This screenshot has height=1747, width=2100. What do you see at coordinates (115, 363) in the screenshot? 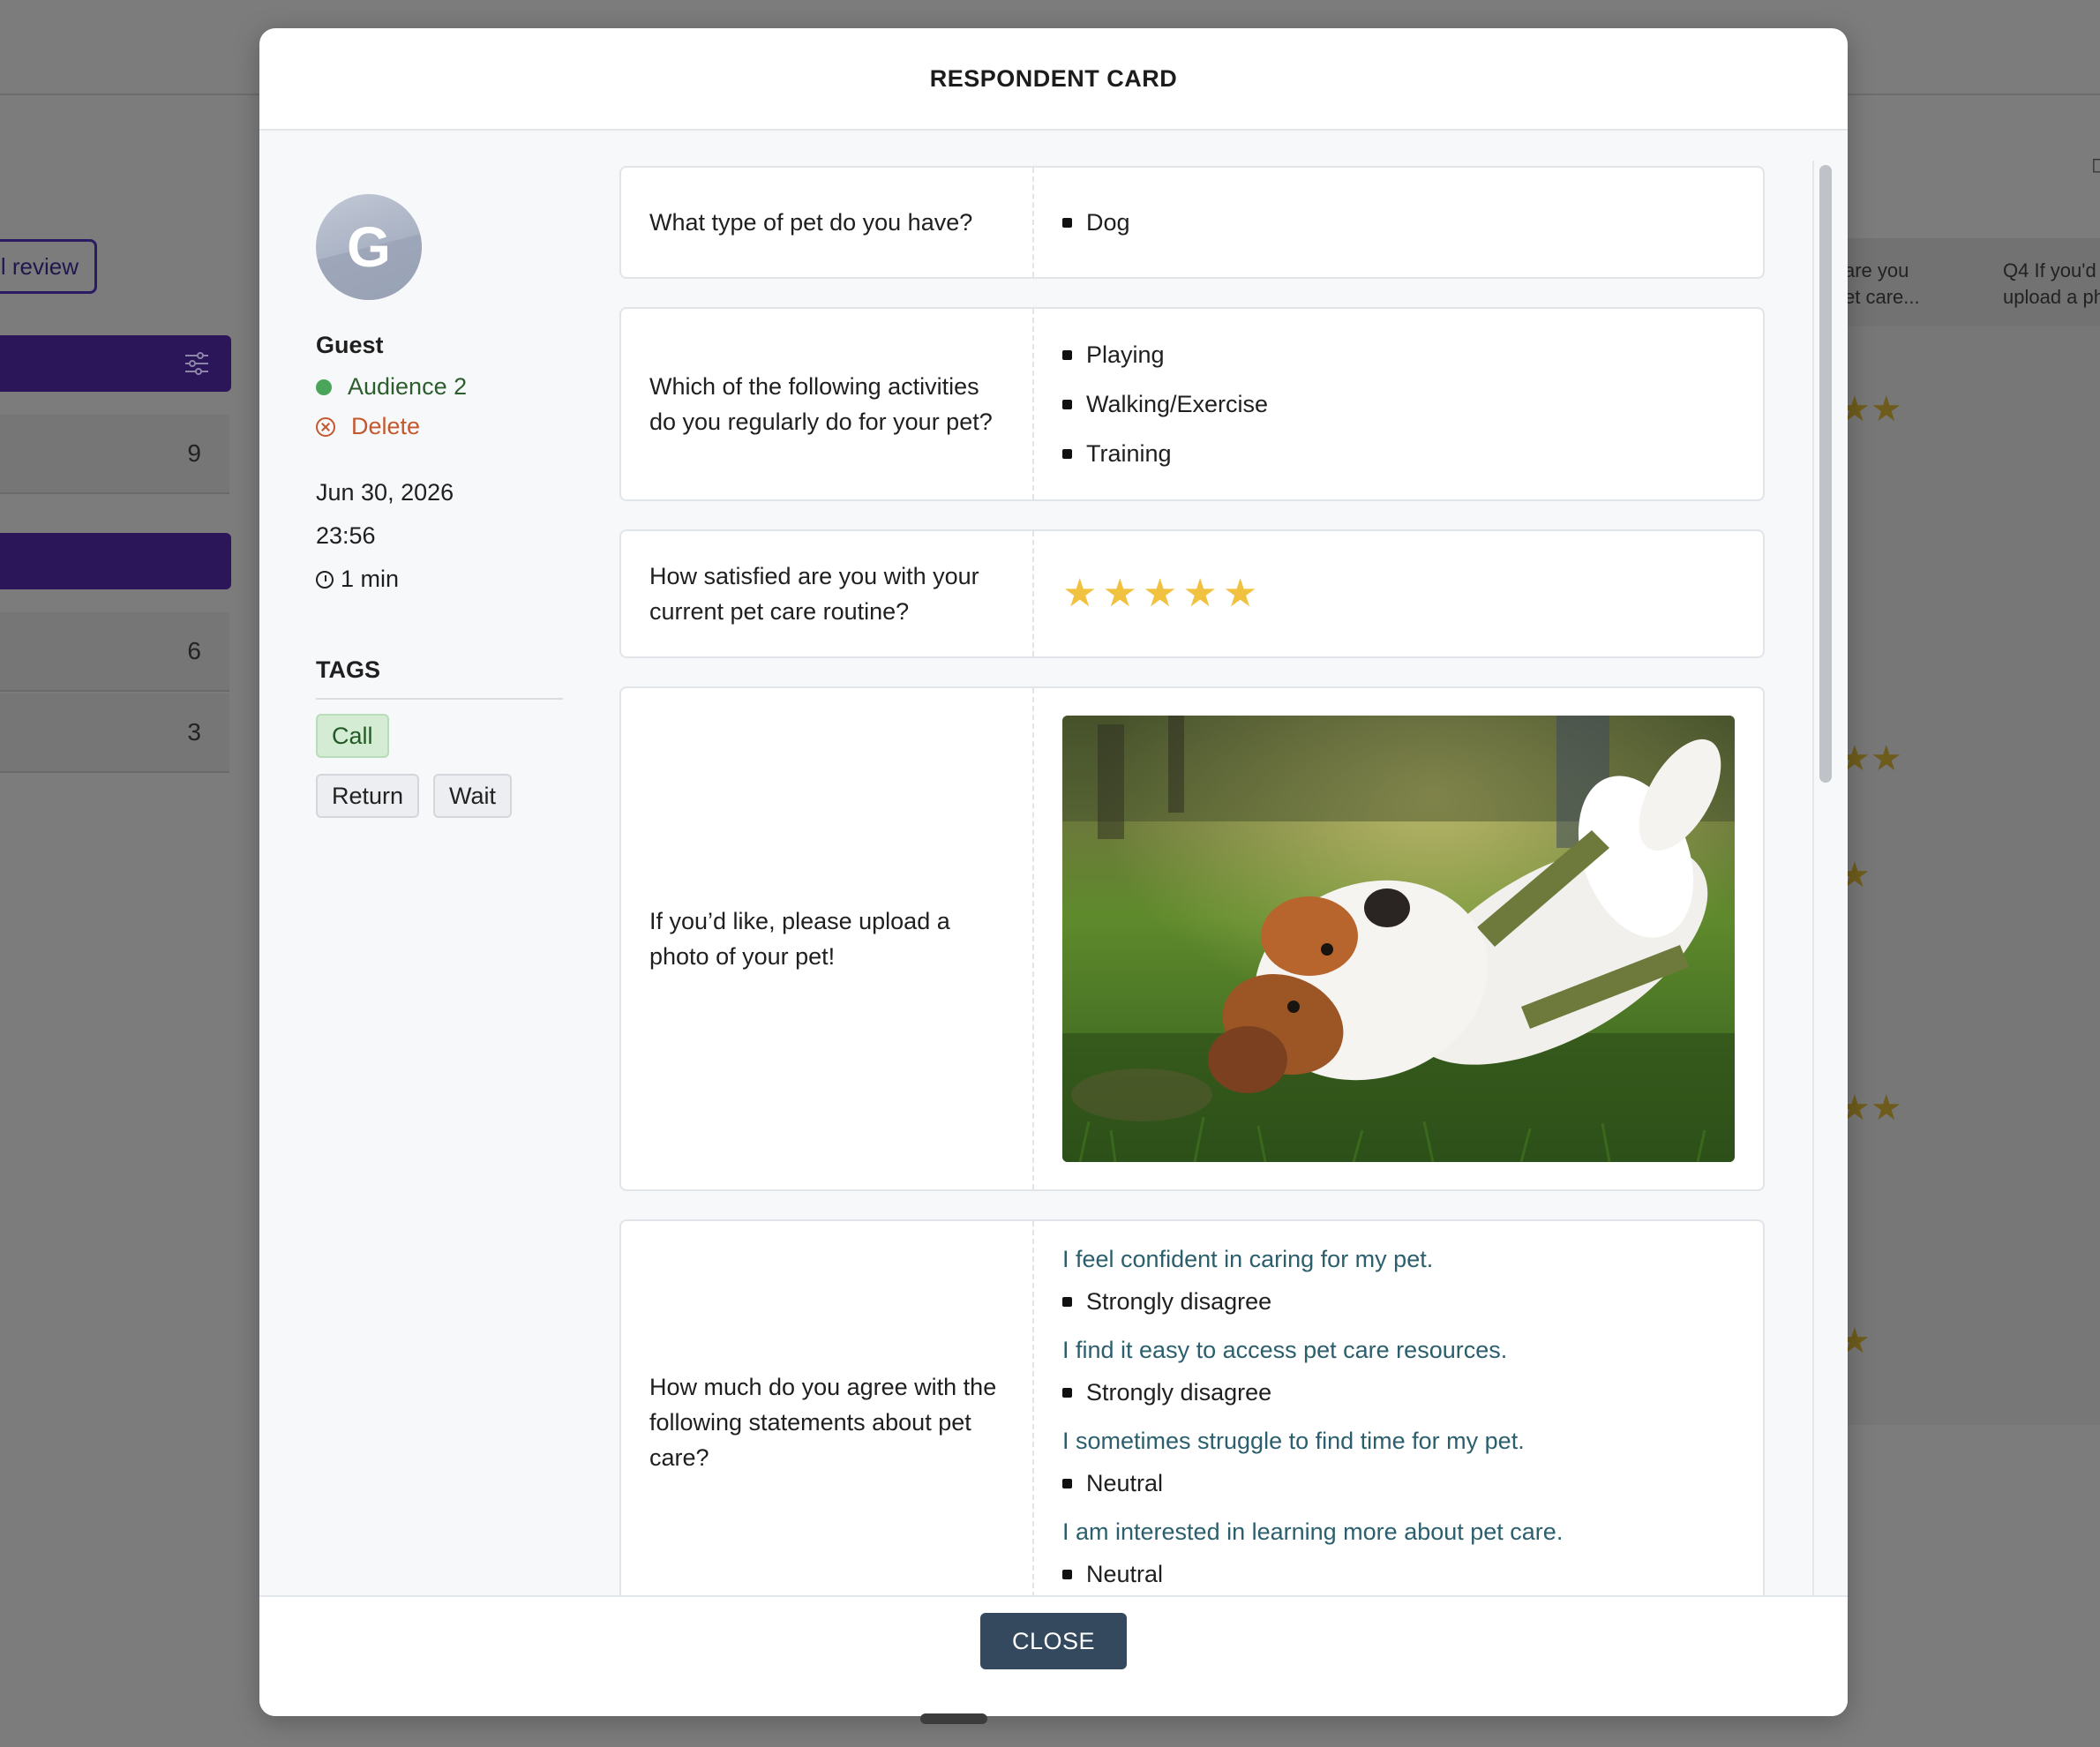
I see `background-filter-bar` at bounding box center [115, 363].